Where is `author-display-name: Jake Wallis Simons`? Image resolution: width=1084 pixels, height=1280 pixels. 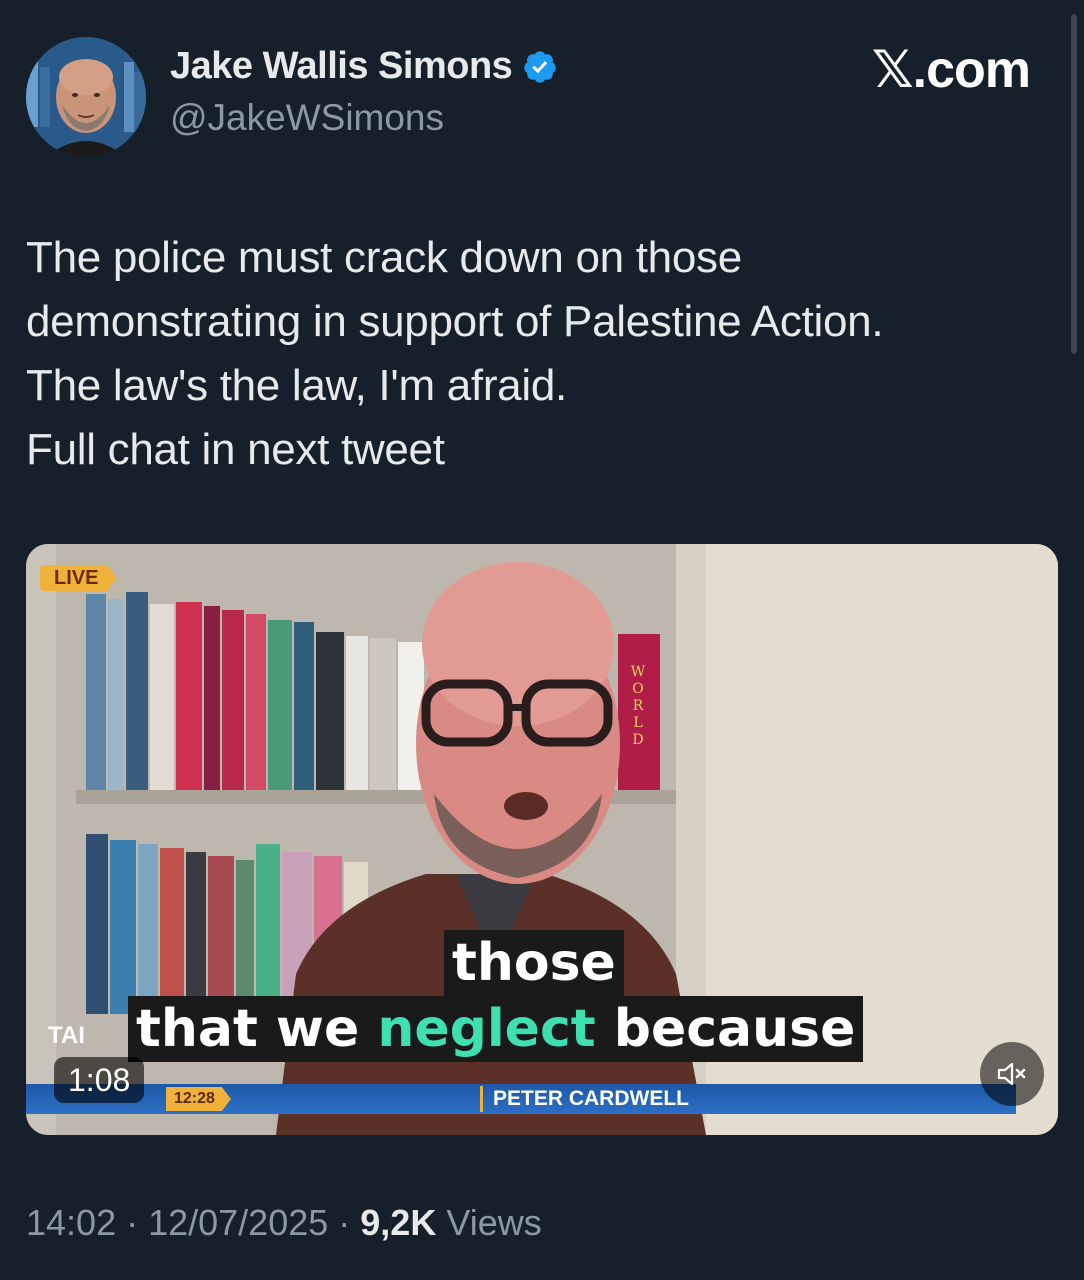 author-display-name: Jake Wallis Simons is located at coordinates (364, 66).